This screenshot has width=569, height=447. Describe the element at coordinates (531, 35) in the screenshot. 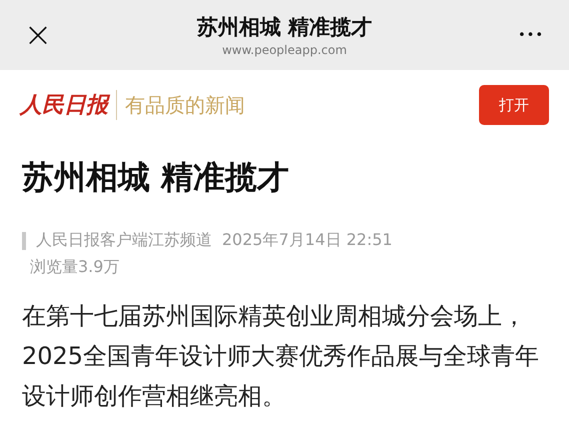

I see `more-button: •••` at that location.